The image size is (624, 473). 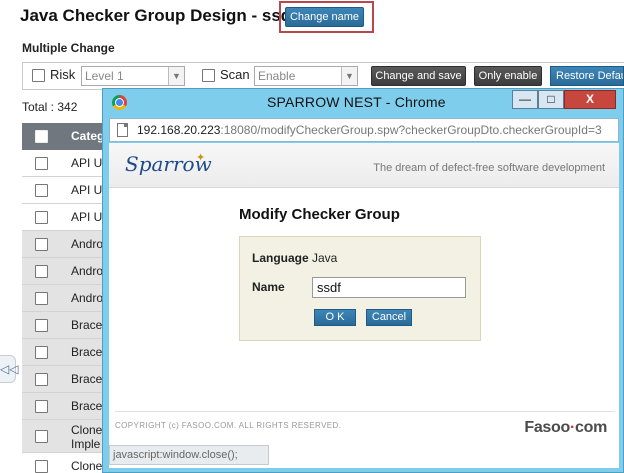 What do you see at coordinates (508, 76) in the screenshot?
I see `only-enable-button: Only enable` at bounding box center [508, 76].